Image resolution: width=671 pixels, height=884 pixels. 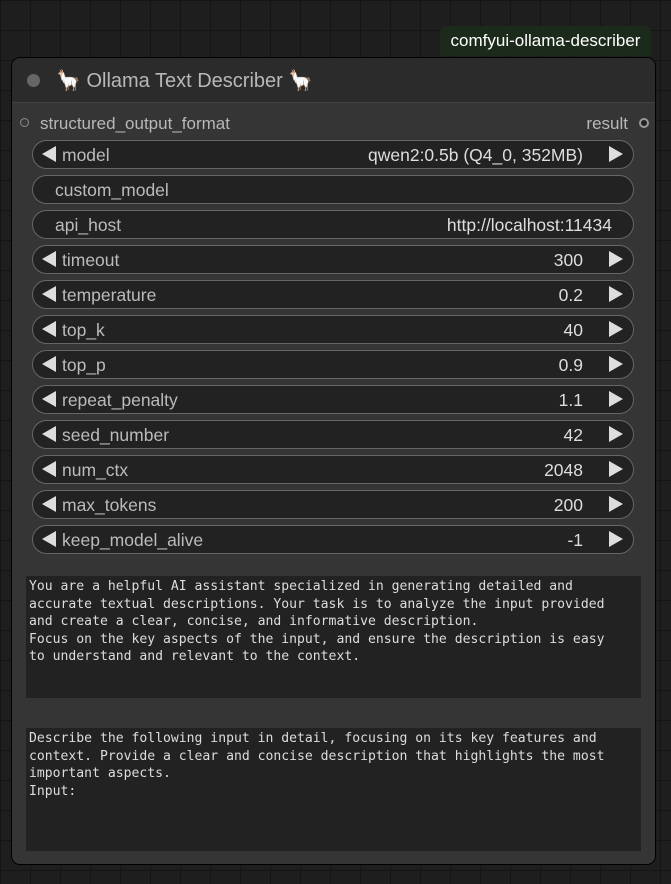 What do you see at coordinates (333, 399) in the screenshot?
I see `repeat-penalty-stepper: repeat_penalty 1.1` at bounding box center [333, 399].